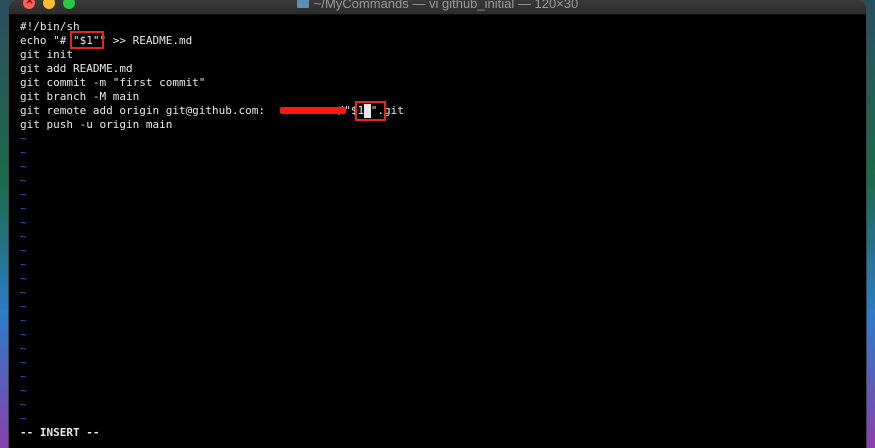  What do you see at coordinates (76, 68) in the screenshot?
I see `buffer-line-4: git add README.md` at bounding box center [76, 68].